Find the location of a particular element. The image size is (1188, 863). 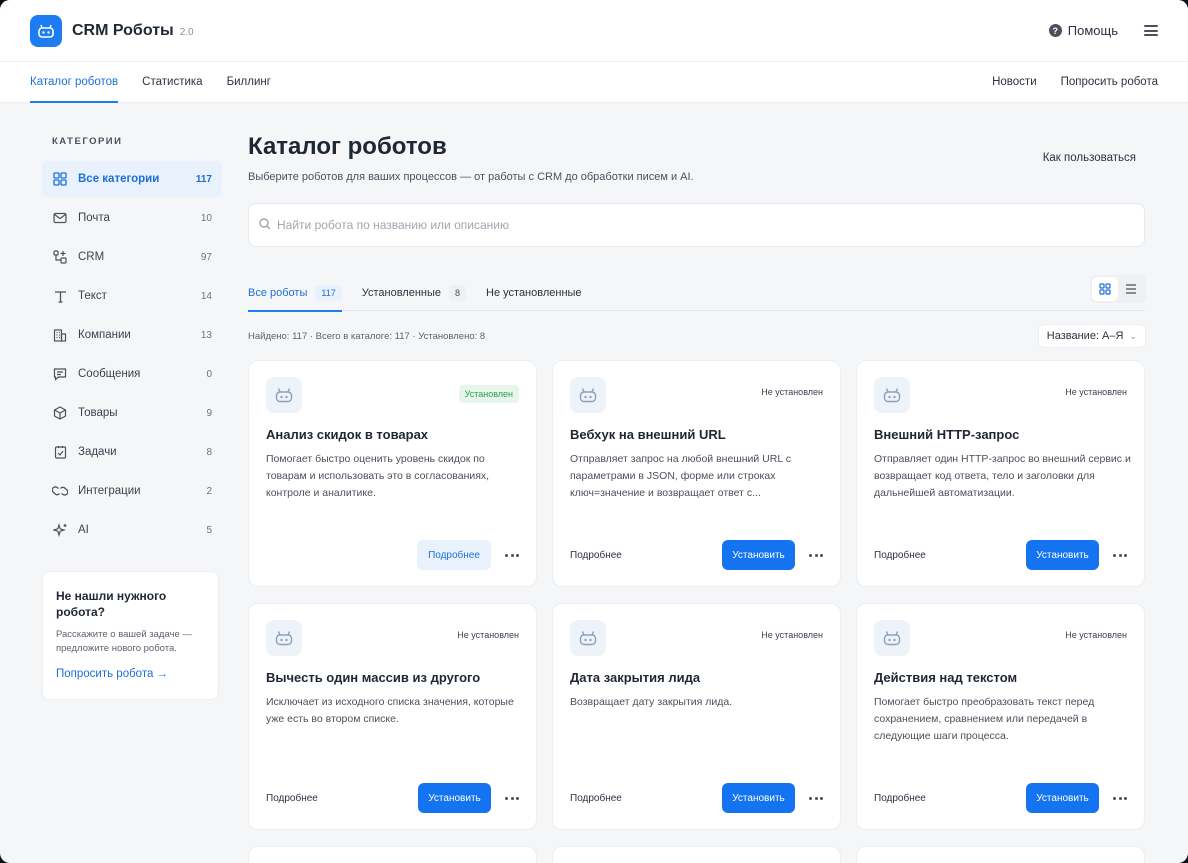

tab-label: Не установленные is located at coordinates (534, 293).